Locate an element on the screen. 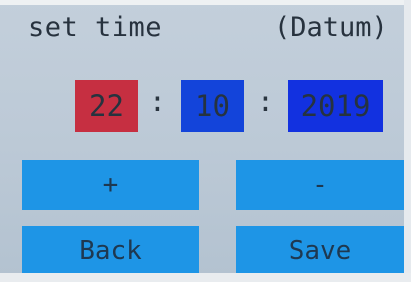 The height and width of the screenshot is (282, 411). screen-bezel-top is located at coordinates (205, 2).